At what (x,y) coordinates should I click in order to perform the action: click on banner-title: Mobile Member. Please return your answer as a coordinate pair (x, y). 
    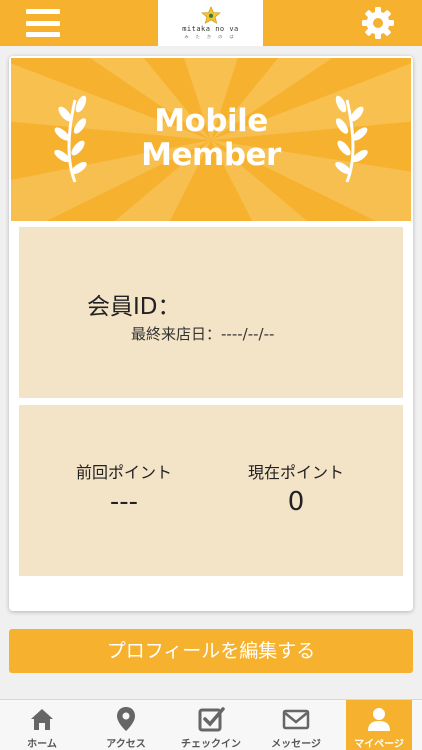
    Looking at the image, I should click on (211, 138).